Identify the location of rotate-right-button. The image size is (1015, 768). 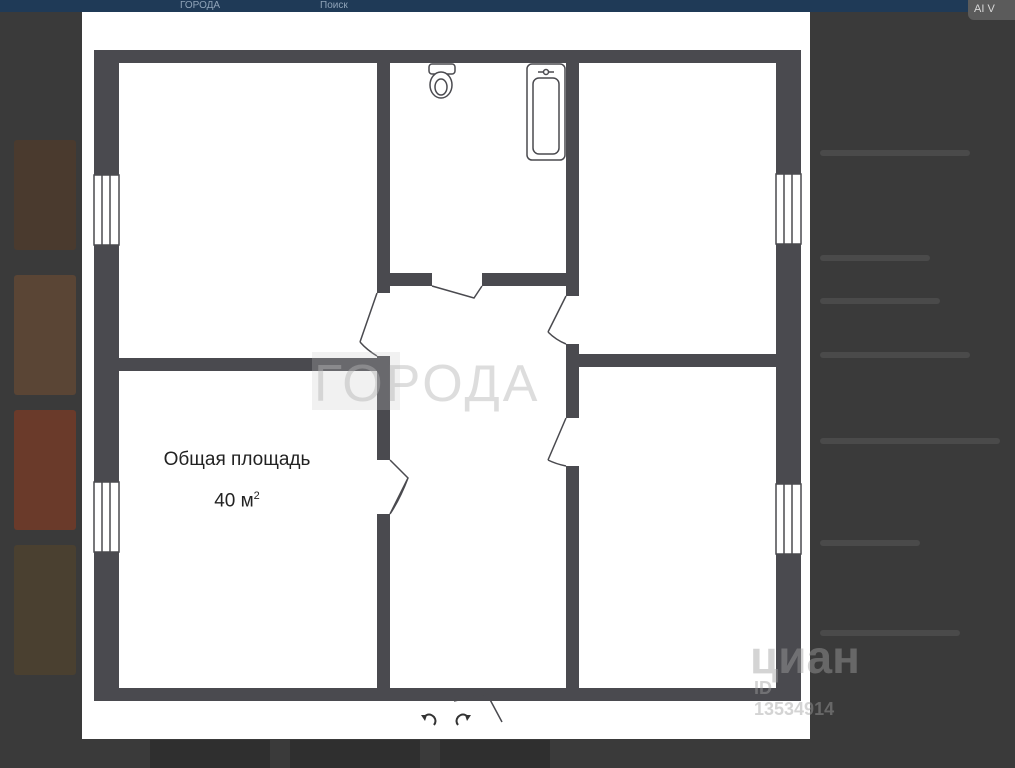
(463, 720).